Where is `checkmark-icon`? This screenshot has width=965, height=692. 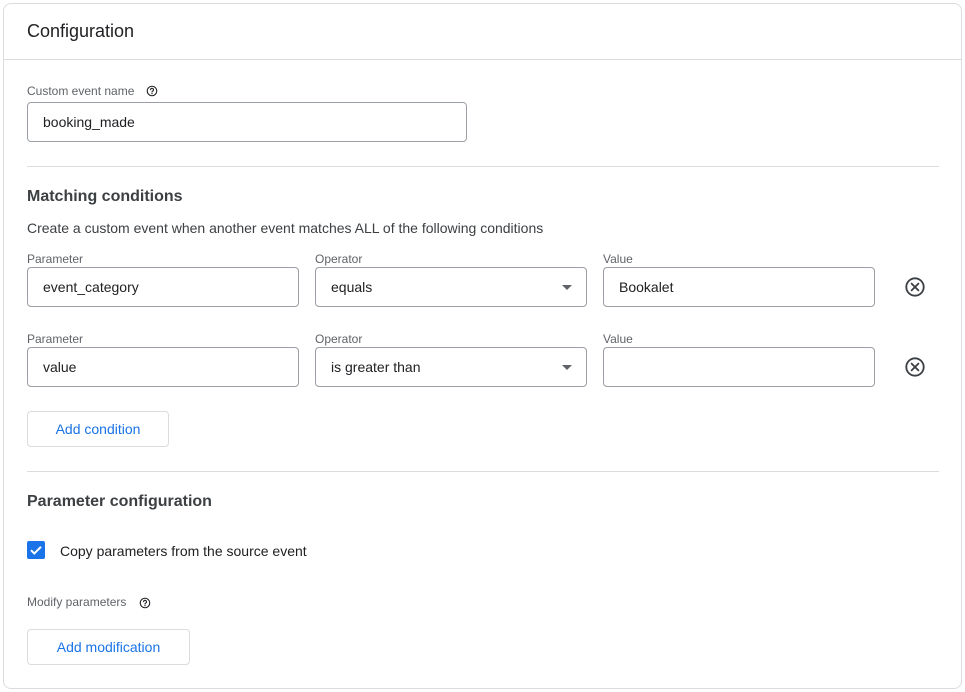 checkmark-icon is located at coordinates (36, 550).